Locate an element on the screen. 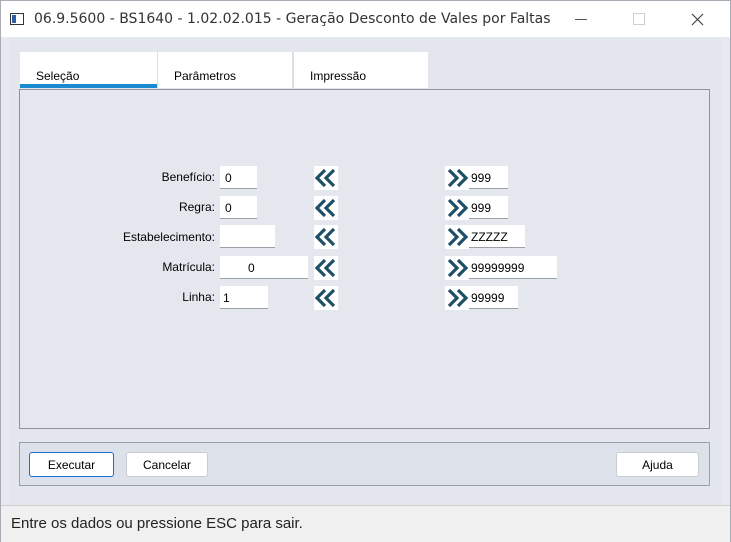 This screenshot has width=731, height=542. label-estabelecimento: Estabelecimento: is located at coordinates (168, 237).